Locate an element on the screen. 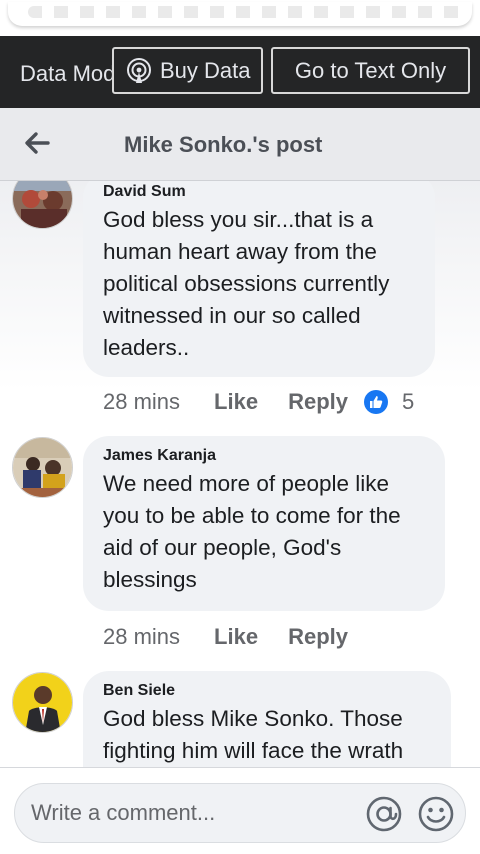 The width and height of the screenshot is (480, 854). status-strip is located at coordinates (240, 18).